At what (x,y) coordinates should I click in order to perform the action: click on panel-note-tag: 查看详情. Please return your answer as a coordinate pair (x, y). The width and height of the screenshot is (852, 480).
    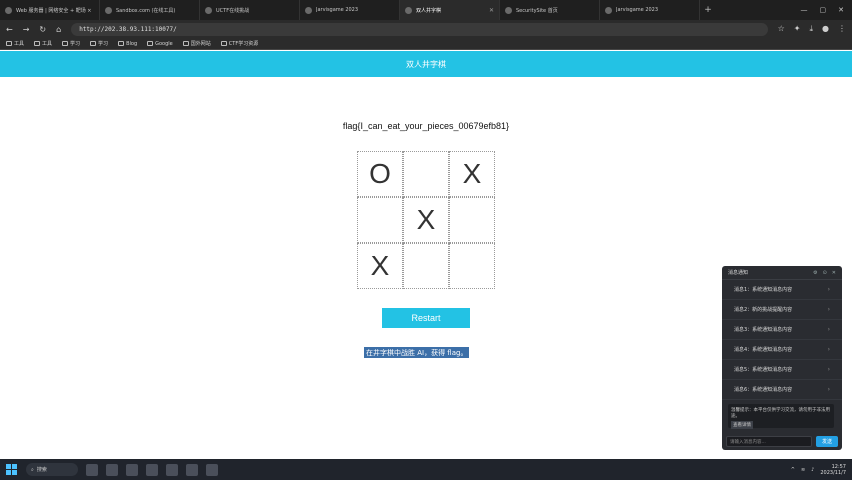
    Looking at the image, I should click on (742, 425).